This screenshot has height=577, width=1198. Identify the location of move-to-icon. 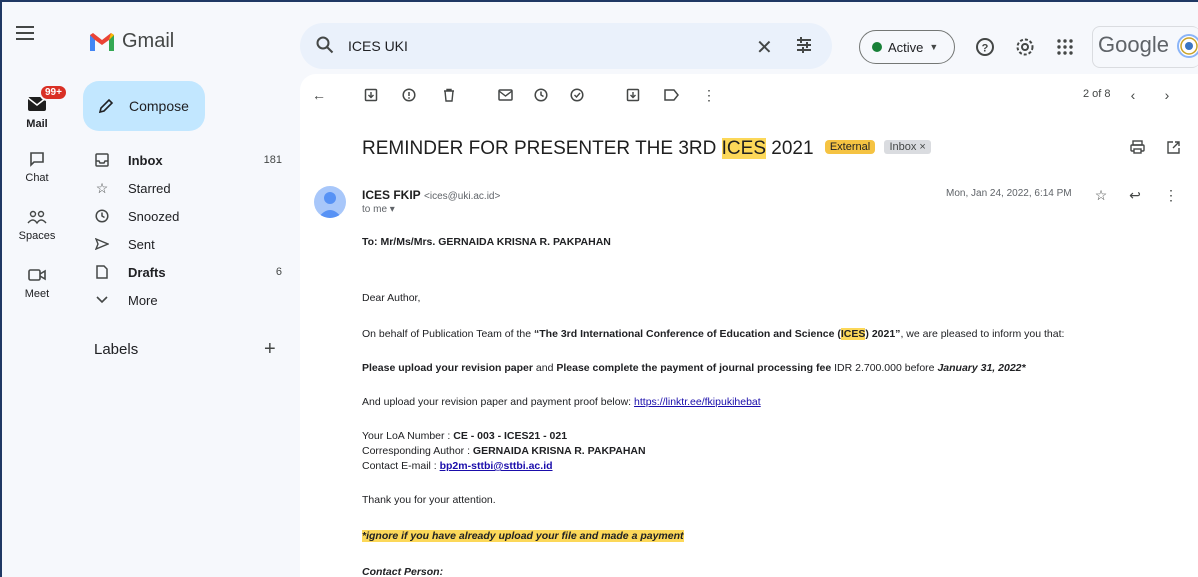
(633, 95).